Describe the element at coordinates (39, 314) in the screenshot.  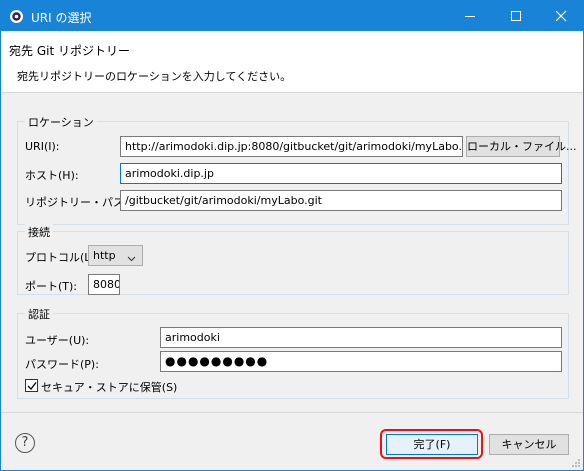
I see `authentication-group-label: 認証` at that location.